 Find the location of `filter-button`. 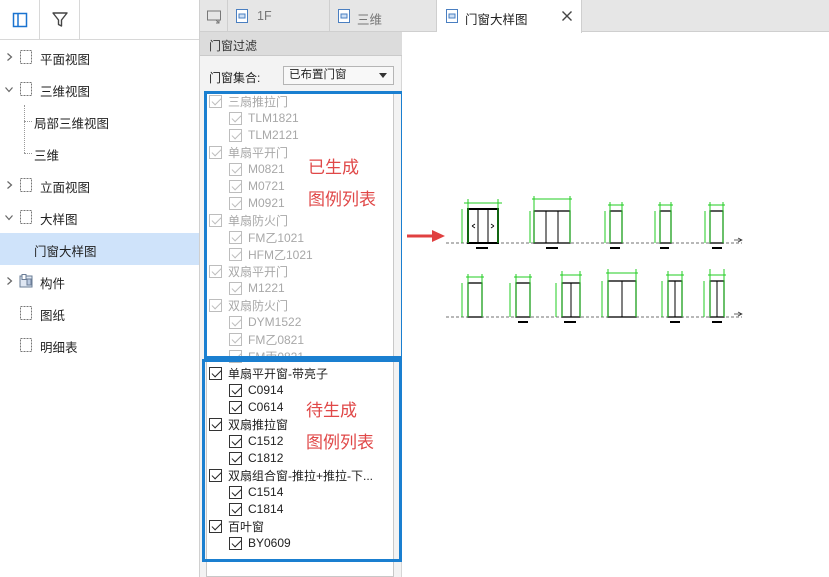

filter-button is located at coordinates (60, 20).